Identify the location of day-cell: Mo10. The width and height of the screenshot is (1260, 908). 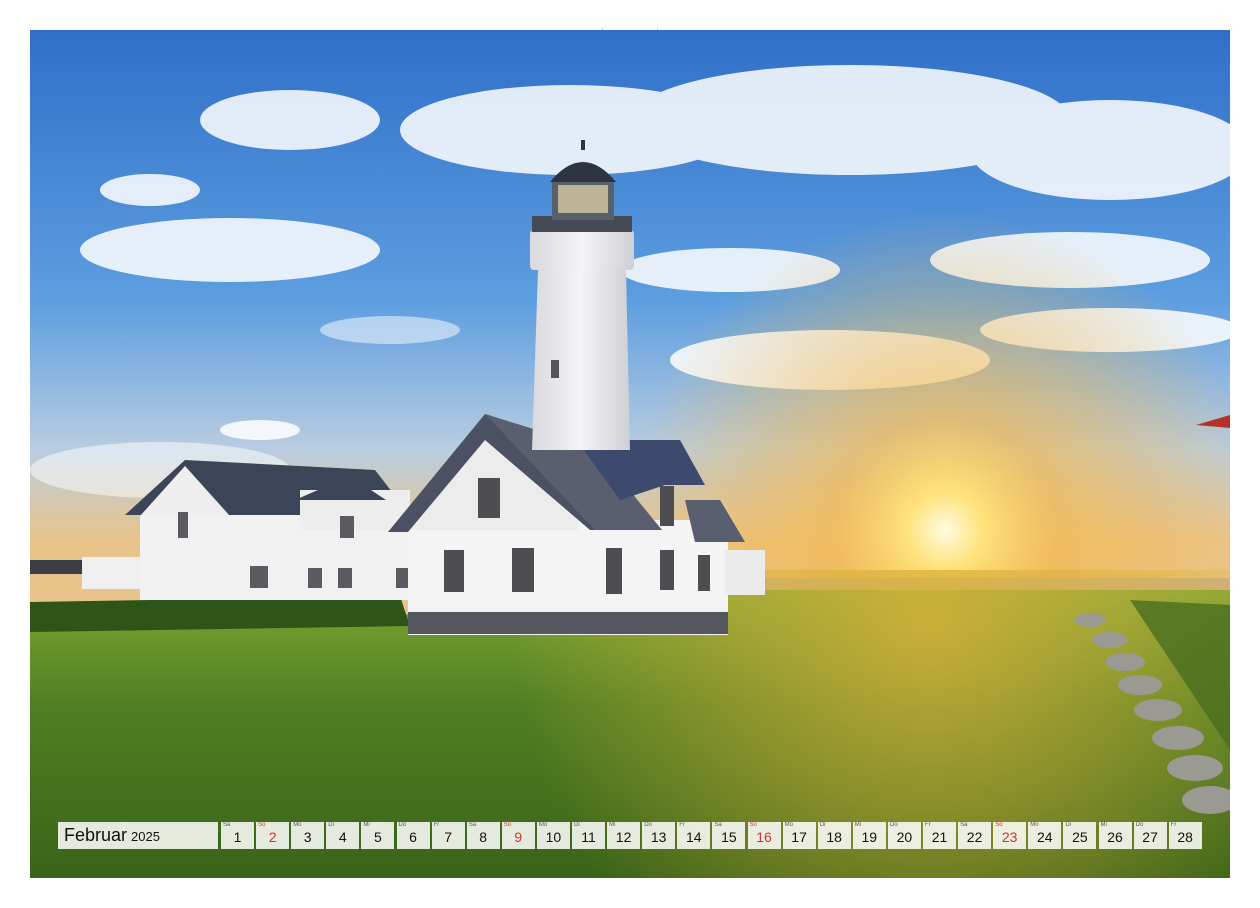
(553, 835).